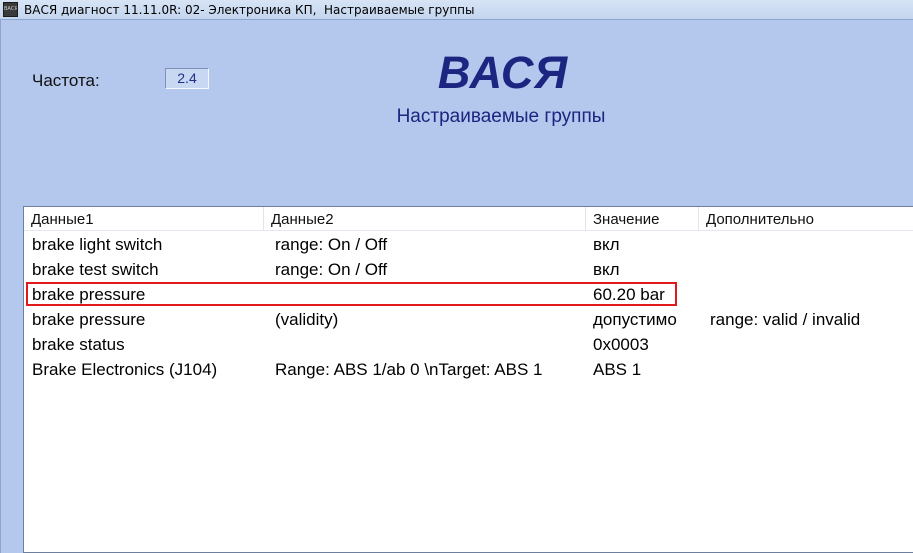 This screenshot has height=553, width=913. Describe the element at coordinates (629, 294) in the screenshot. I see `cell-value: 60.20 bar` at that location.